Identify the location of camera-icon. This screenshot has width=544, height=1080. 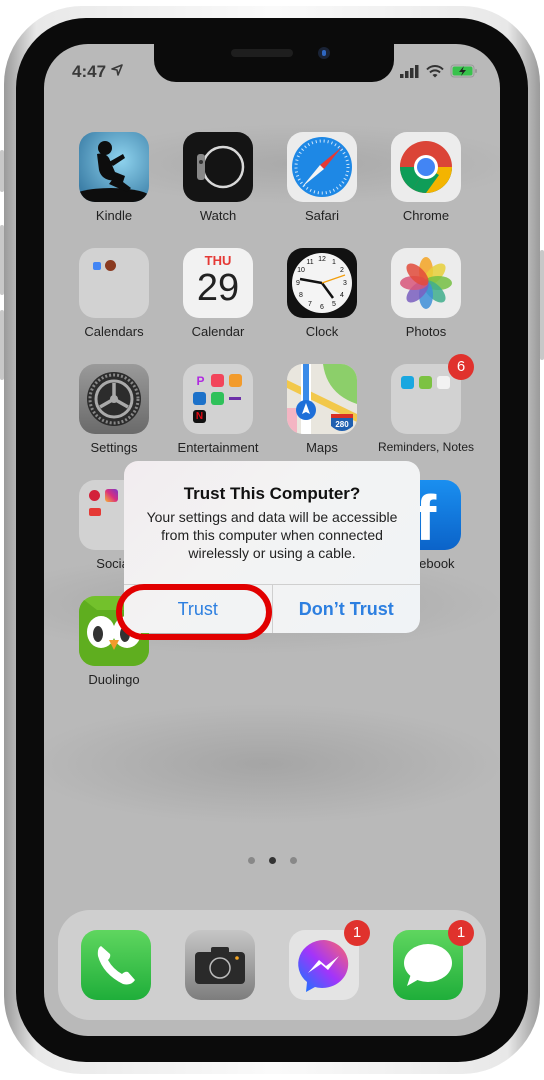
(220, 965).